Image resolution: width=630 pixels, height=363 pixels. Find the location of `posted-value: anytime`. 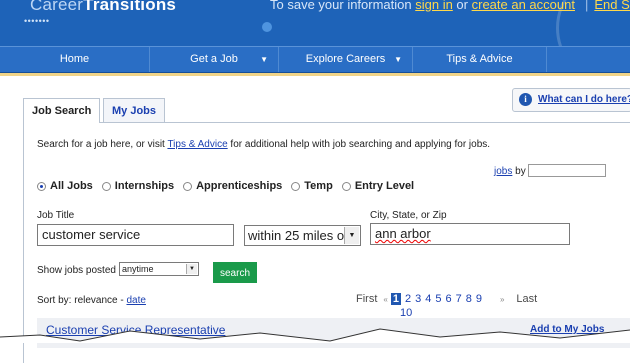

posted-value: anytime is located at coordinates (138, 269).